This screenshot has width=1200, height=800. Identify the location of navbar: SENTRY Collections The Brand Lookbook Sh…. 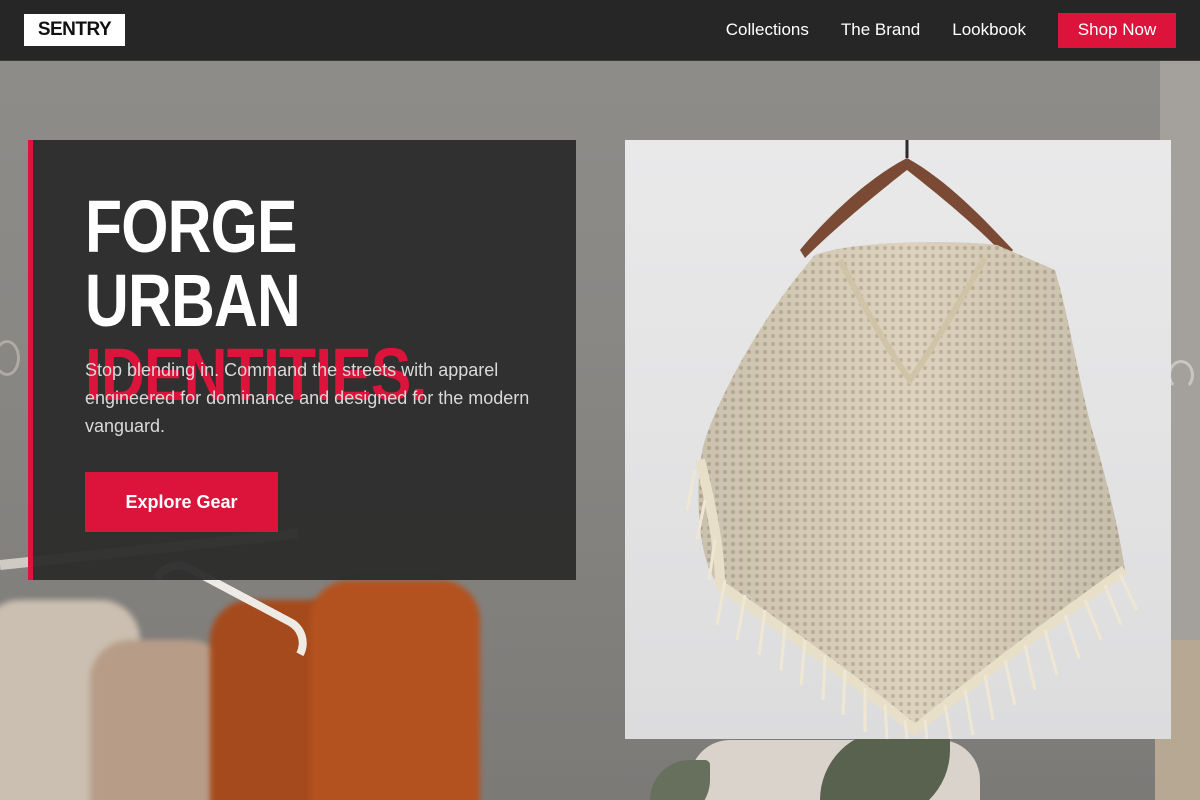
(600, 30).